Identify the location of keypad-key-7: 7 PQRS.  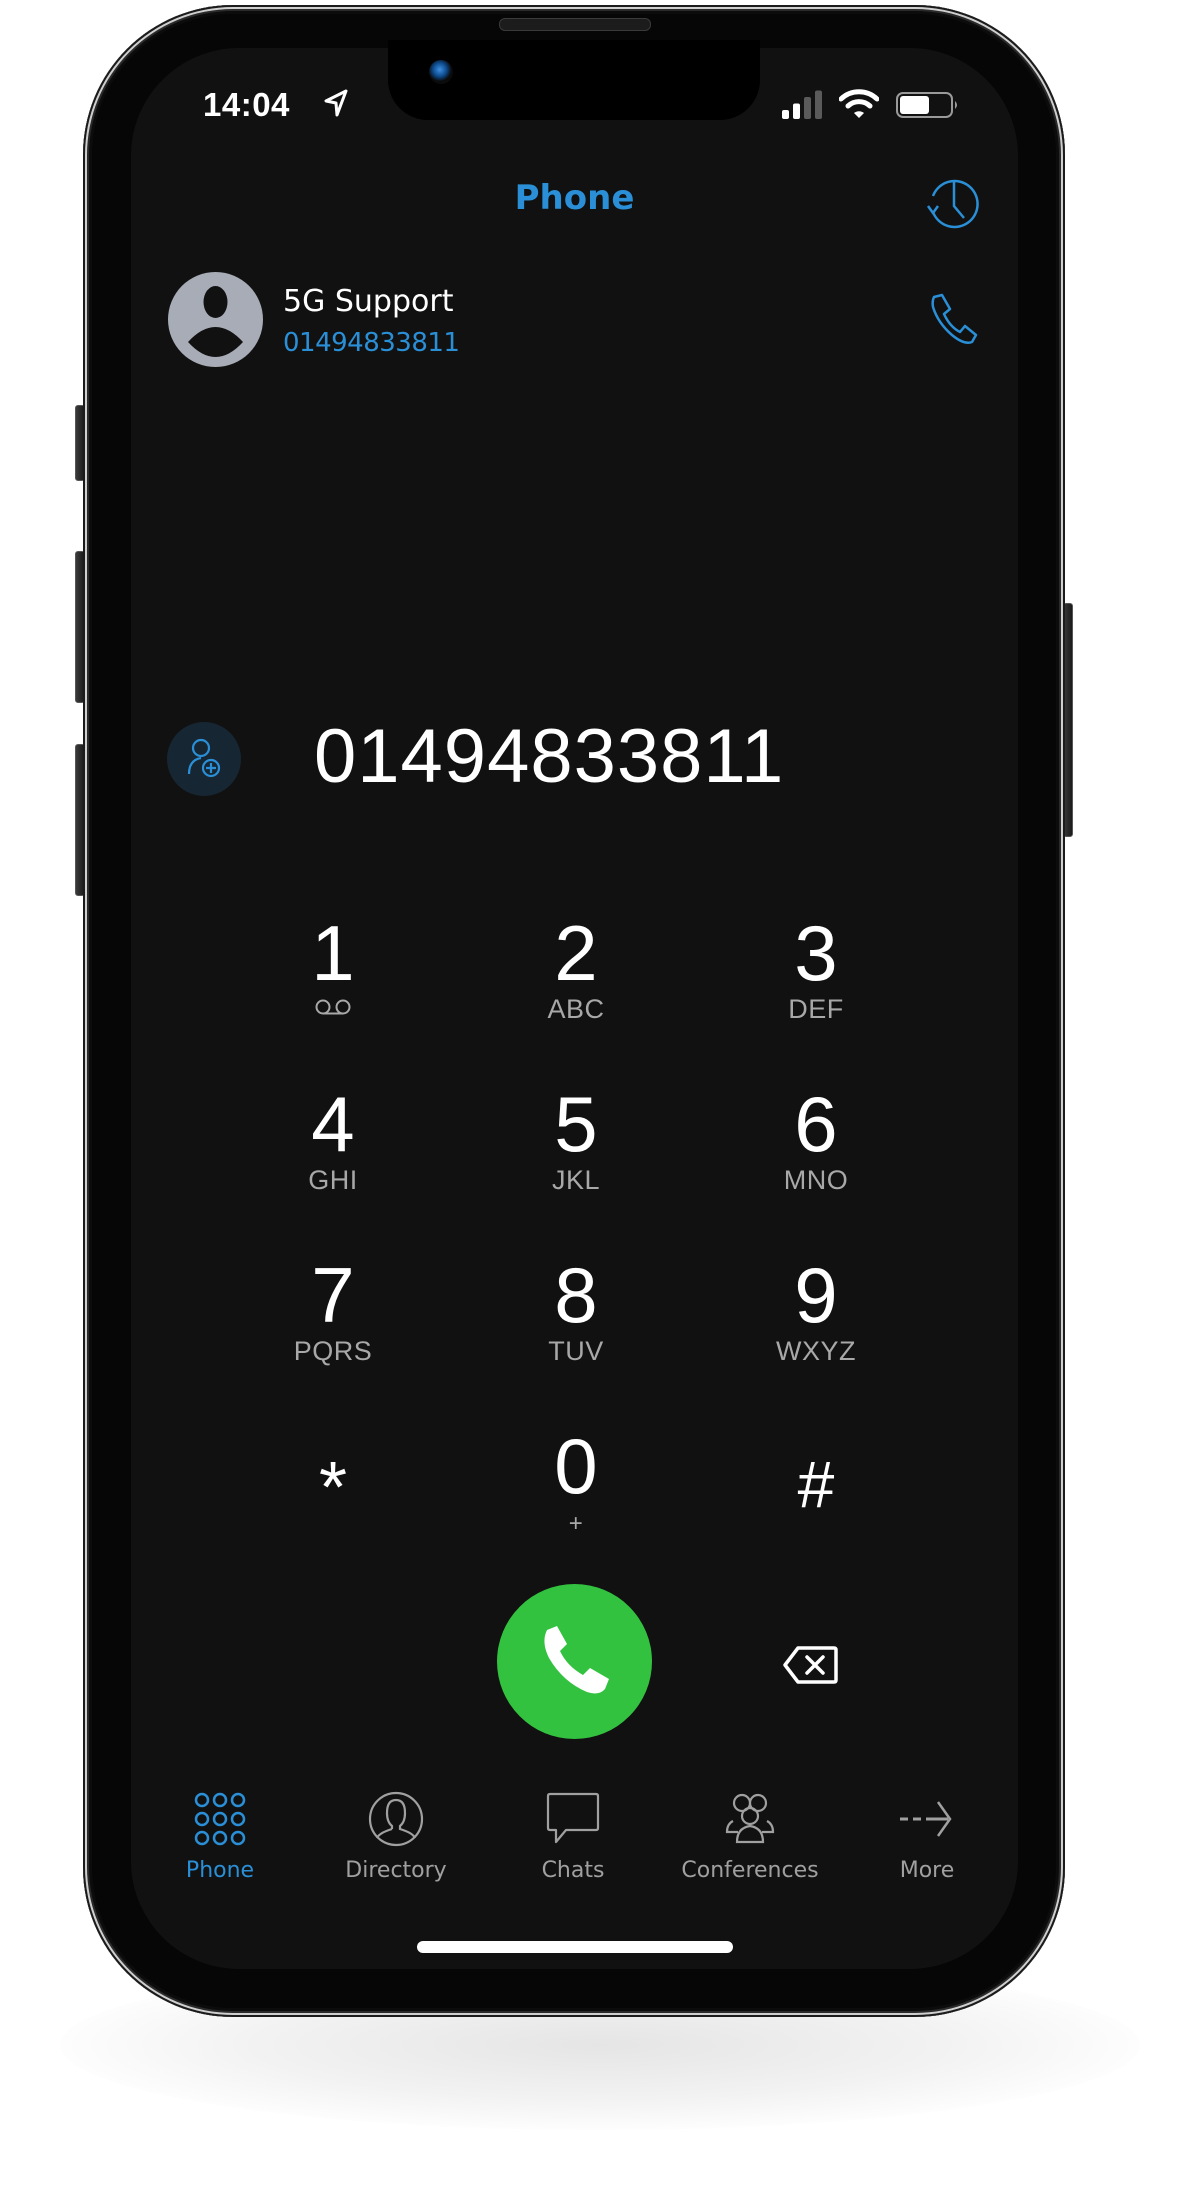
(333, 1331).